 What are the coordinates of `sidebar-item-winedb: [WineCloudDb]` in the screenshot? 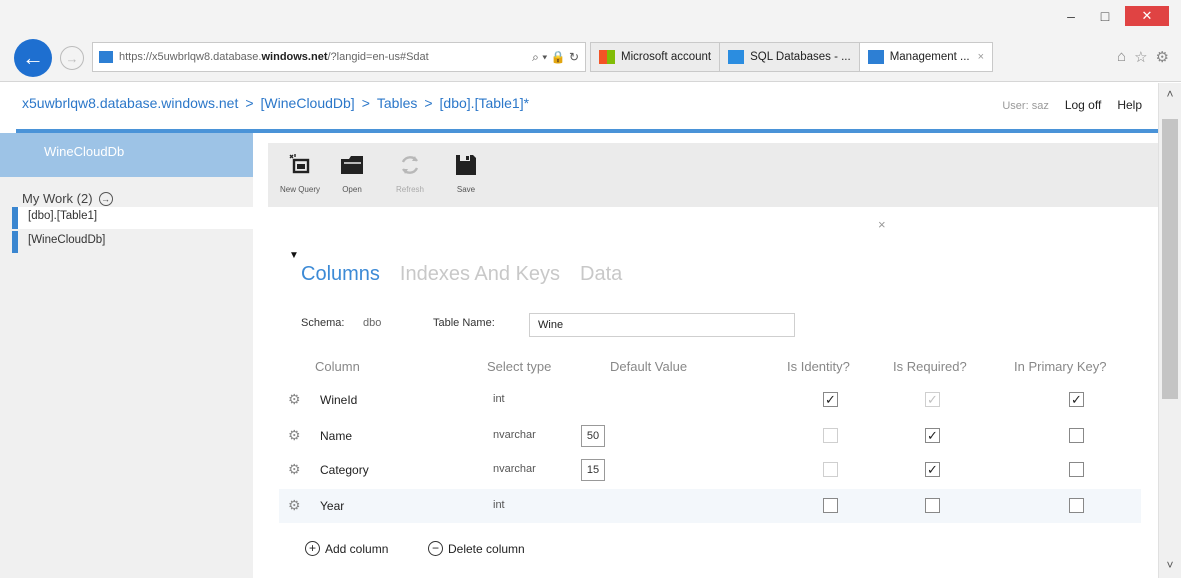 It's located at (132, 242).